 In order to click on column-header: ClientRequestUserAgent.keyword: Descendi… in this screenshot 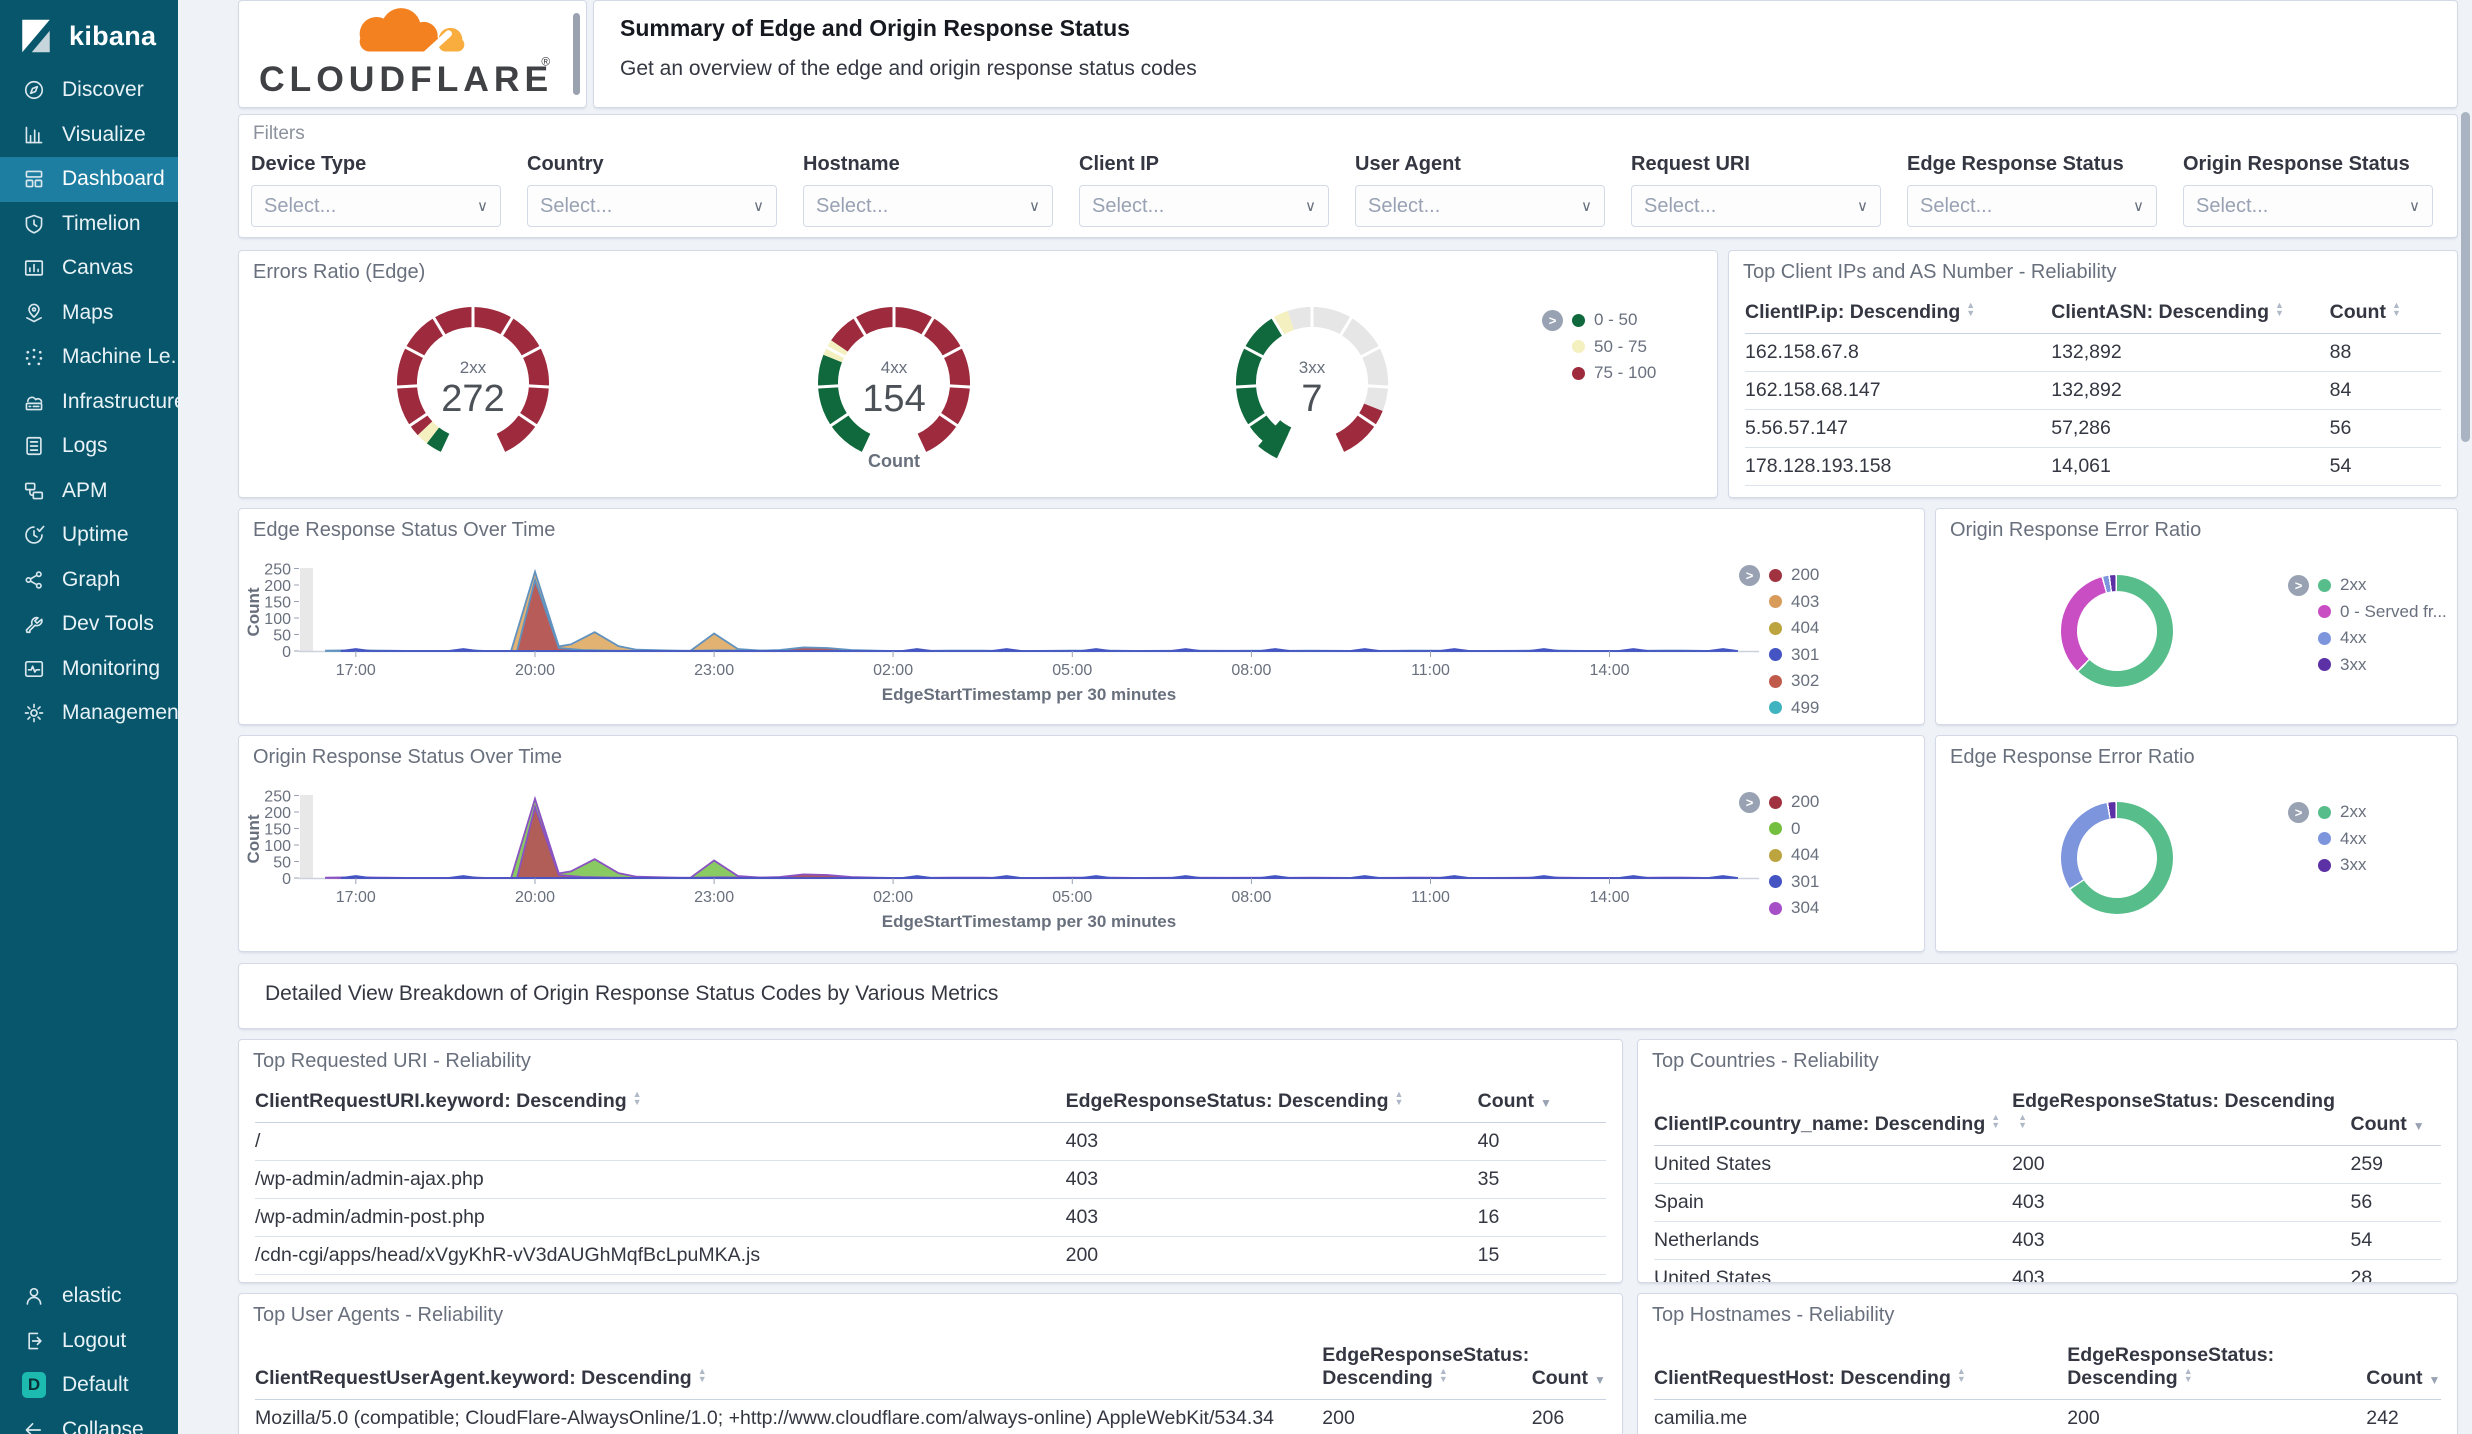, I will do `click(789, 1369)`.